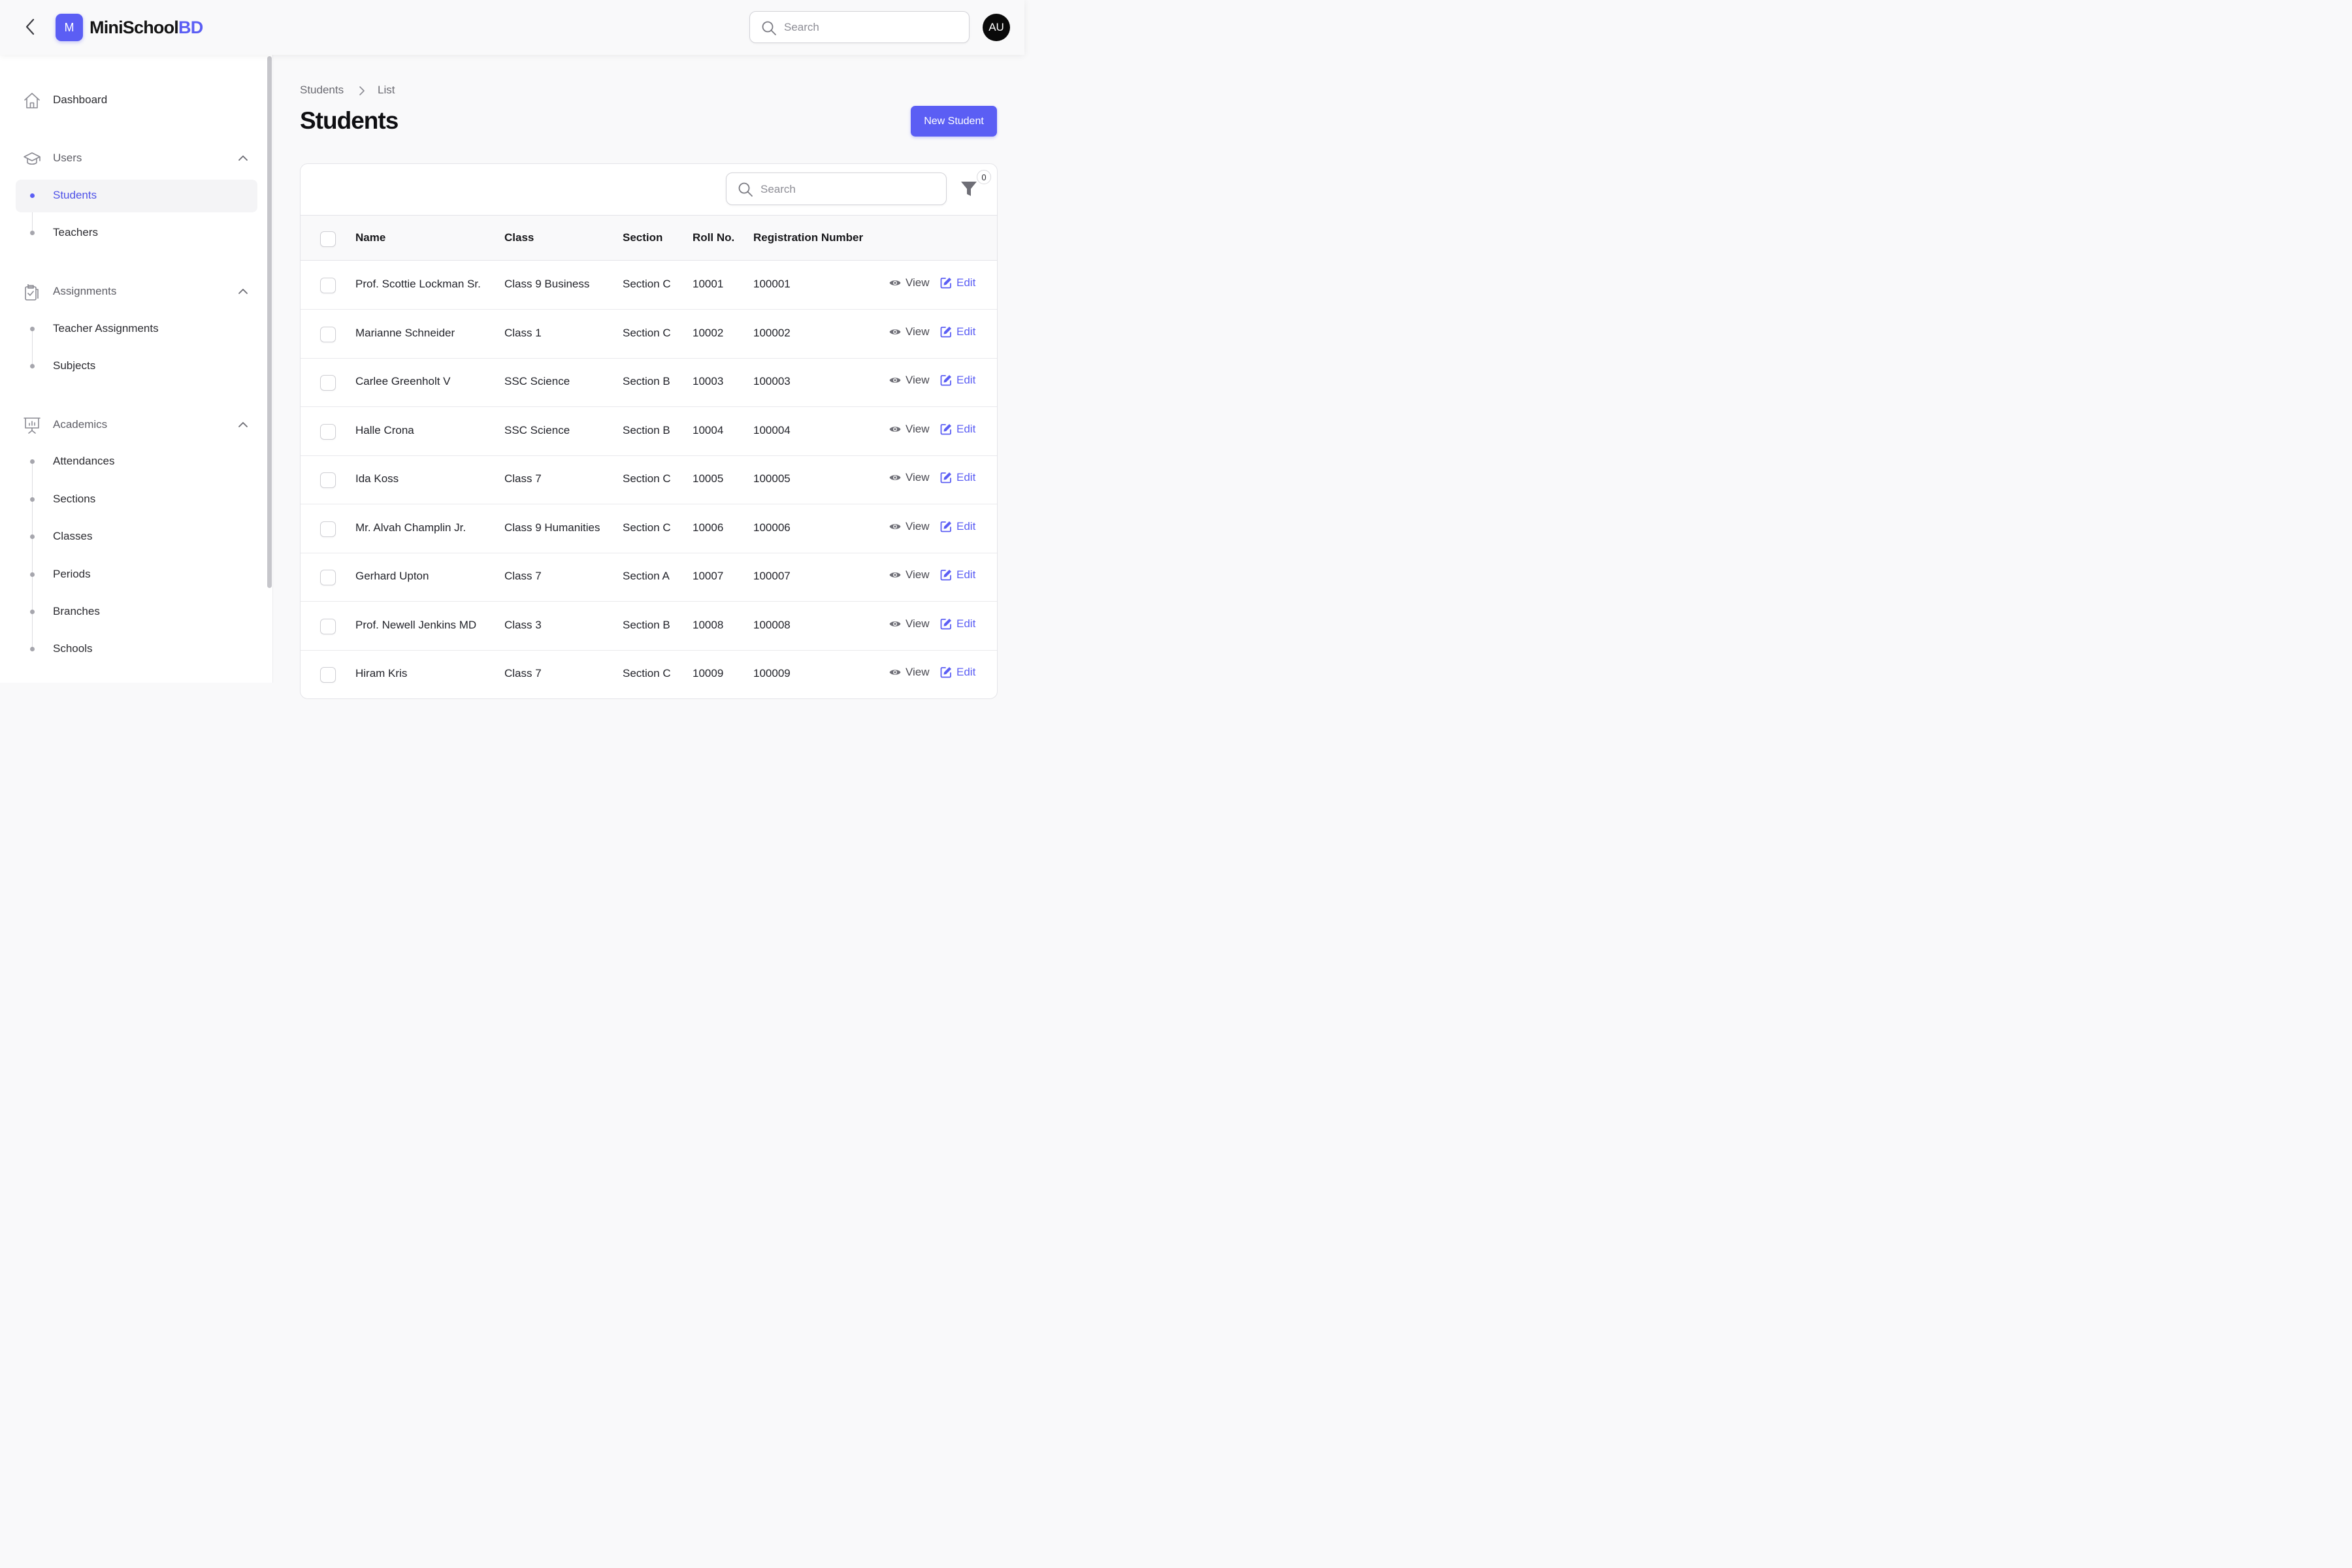 The width and height of the screenshot is (2352, 1568). What do you see at coordinates (136, 100) in the screenshot?
I see `sidebar-item-dashboard: Dashboard` at bounding box center [136, 100].